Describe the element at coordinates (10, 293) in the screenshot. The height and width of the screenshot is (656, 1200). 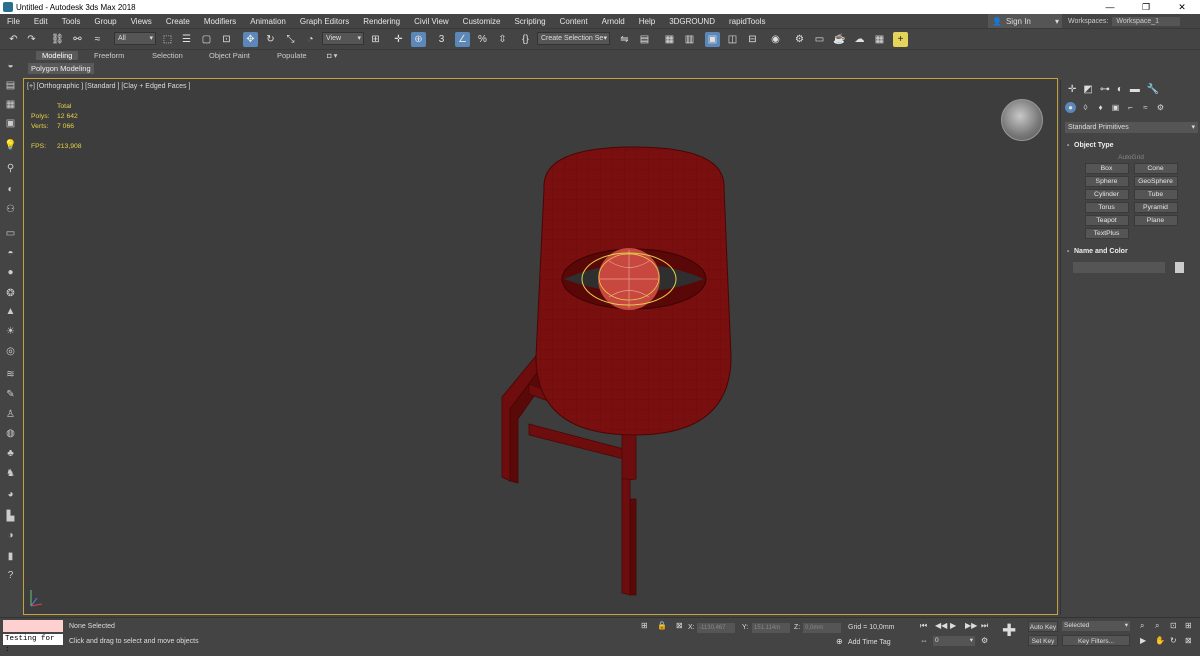
I see `particle-icon: ❂` at that location.